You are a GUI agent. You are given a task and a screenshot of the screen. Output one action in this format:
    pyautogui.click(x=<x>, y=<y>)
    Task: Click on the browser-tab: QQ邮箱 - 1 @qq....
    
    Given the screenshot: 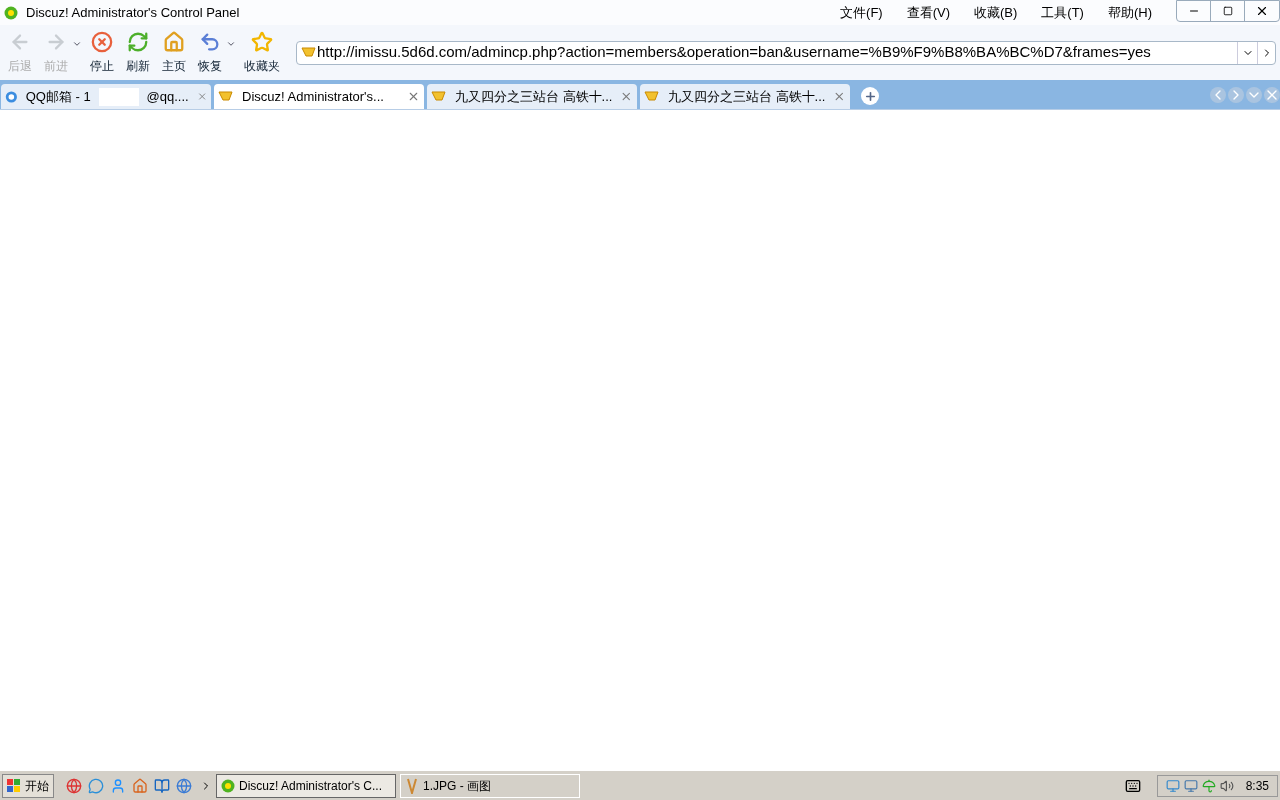 What is the action you would take?
    pyautogui.click(x=106, y=96)
    